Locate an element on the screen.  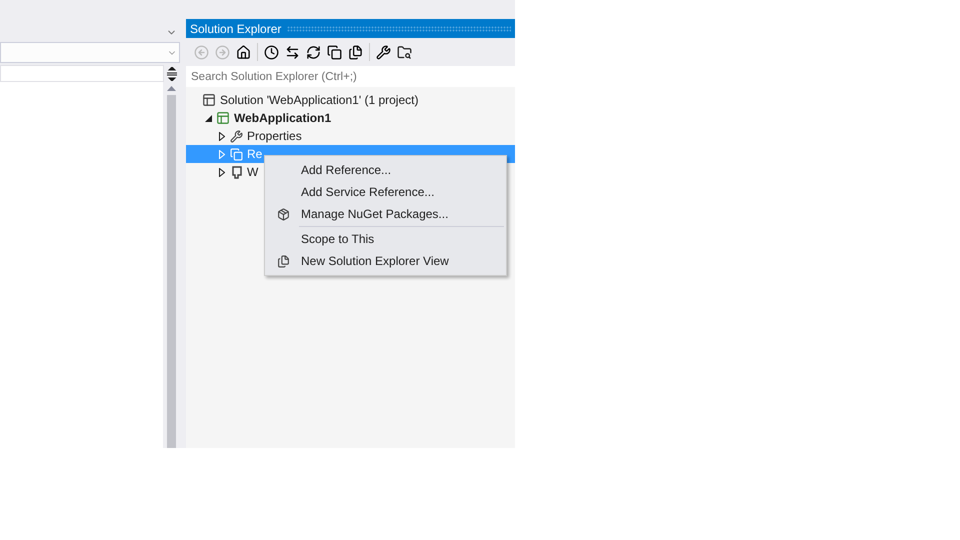
tree-item-label: Re is located at coordinates (254, 154).